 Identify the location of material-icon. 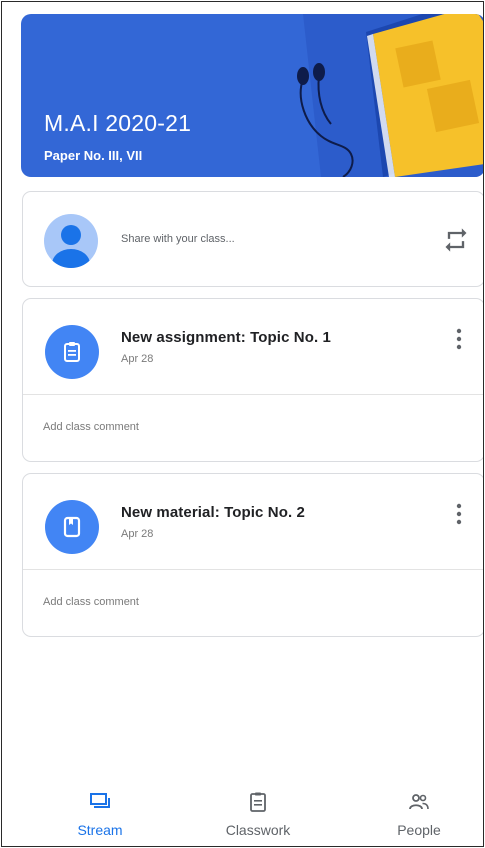
(72, 527).